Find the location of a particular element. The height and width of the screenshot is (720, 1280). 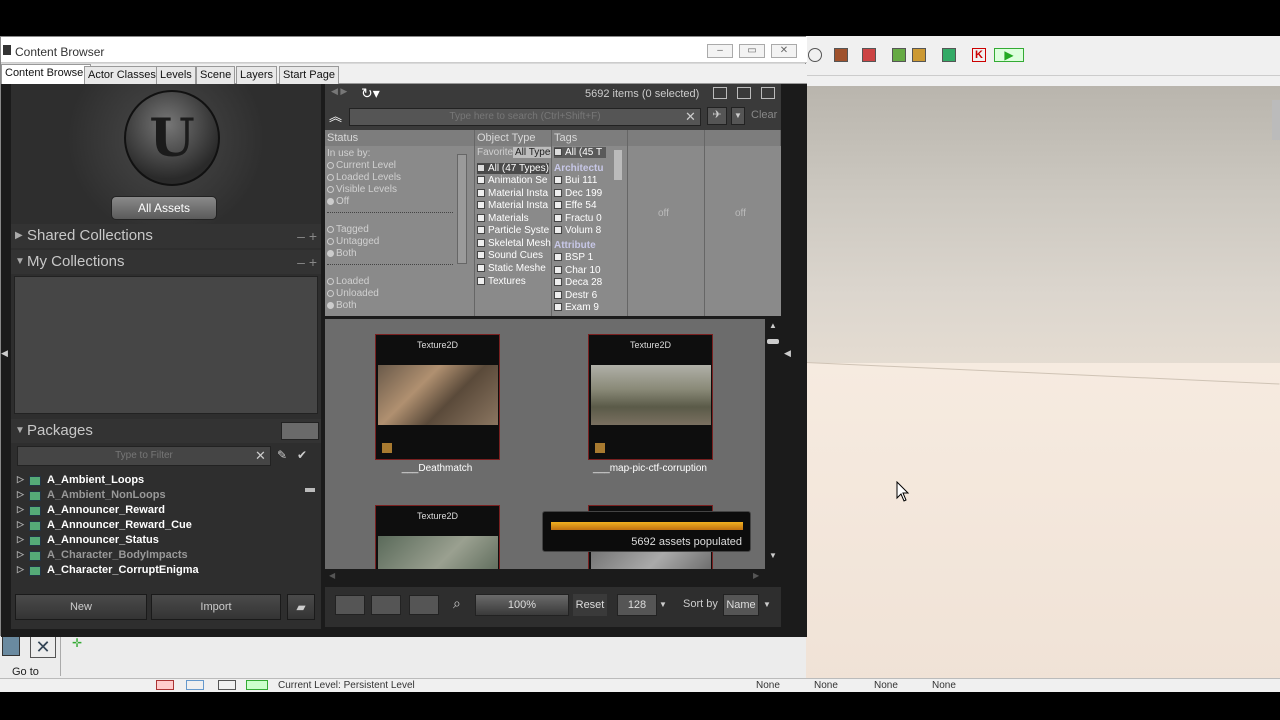

zoom-level: 100% is located at coordinates (522, 605).